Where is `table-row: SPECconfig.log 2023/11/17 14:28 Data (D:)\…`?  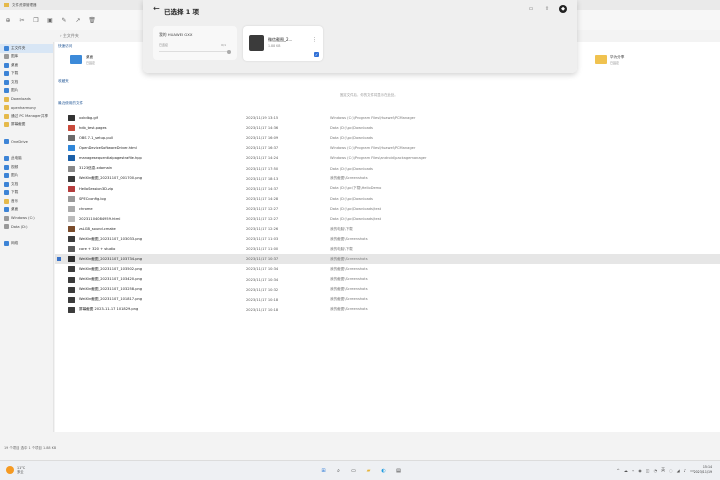 table-row: SPECconfig.log 2023/11/17 14:28 Data (D:)\… is located at coordinates (387, 199).